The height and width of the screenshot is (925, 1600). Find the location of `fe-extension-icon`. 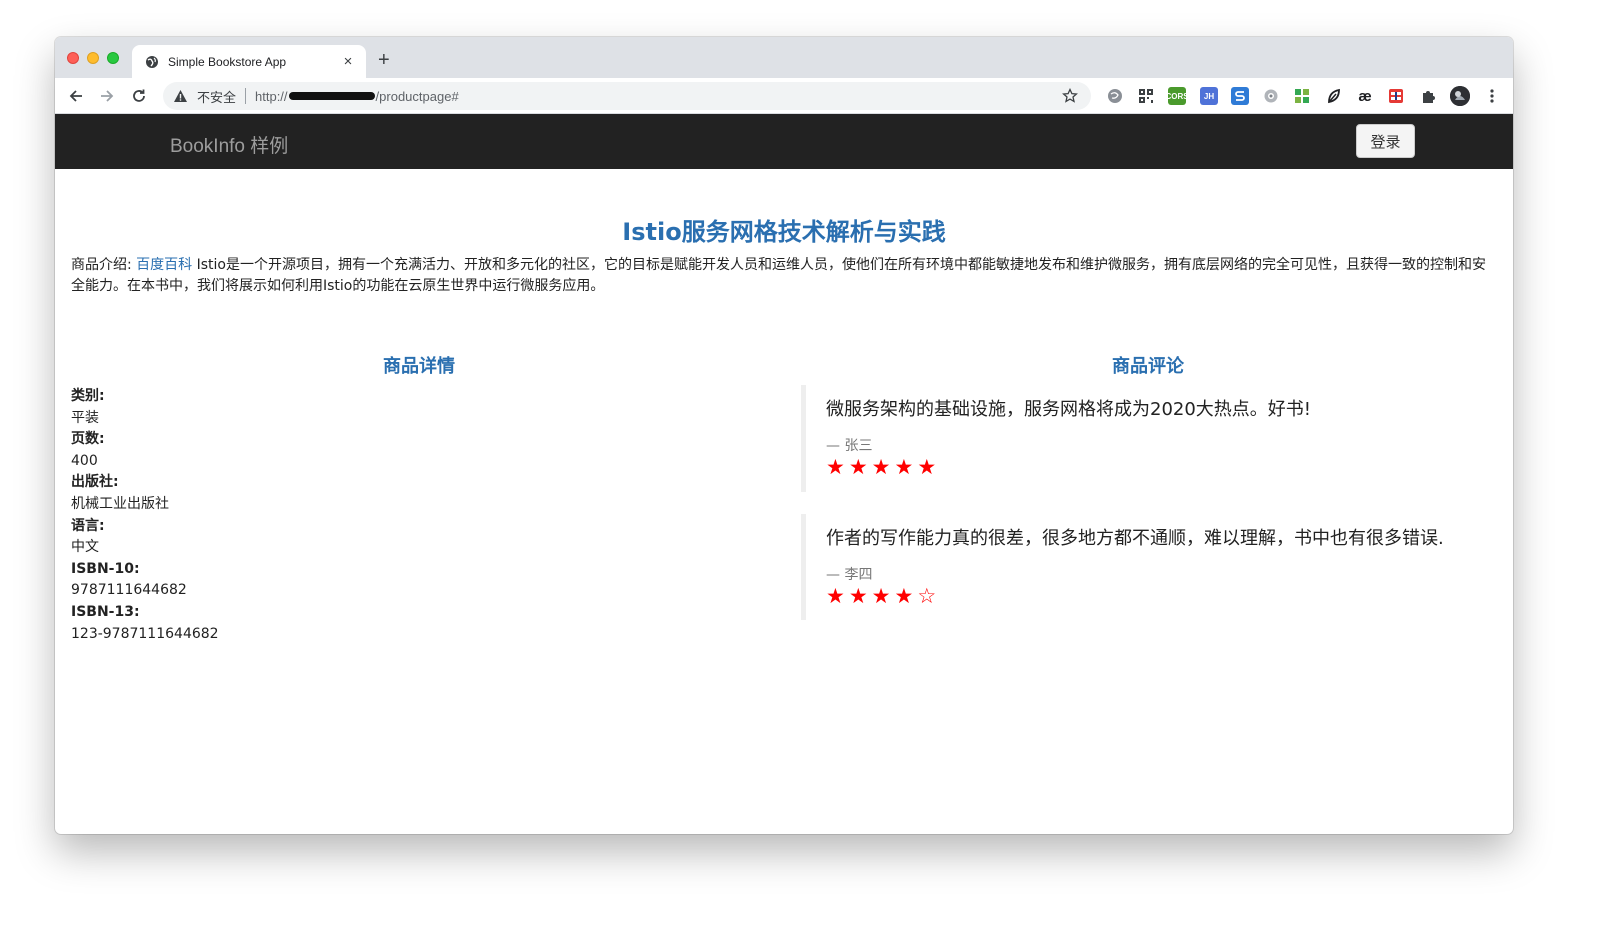

fe-extension-icon is located at coordinates (1396, 96).